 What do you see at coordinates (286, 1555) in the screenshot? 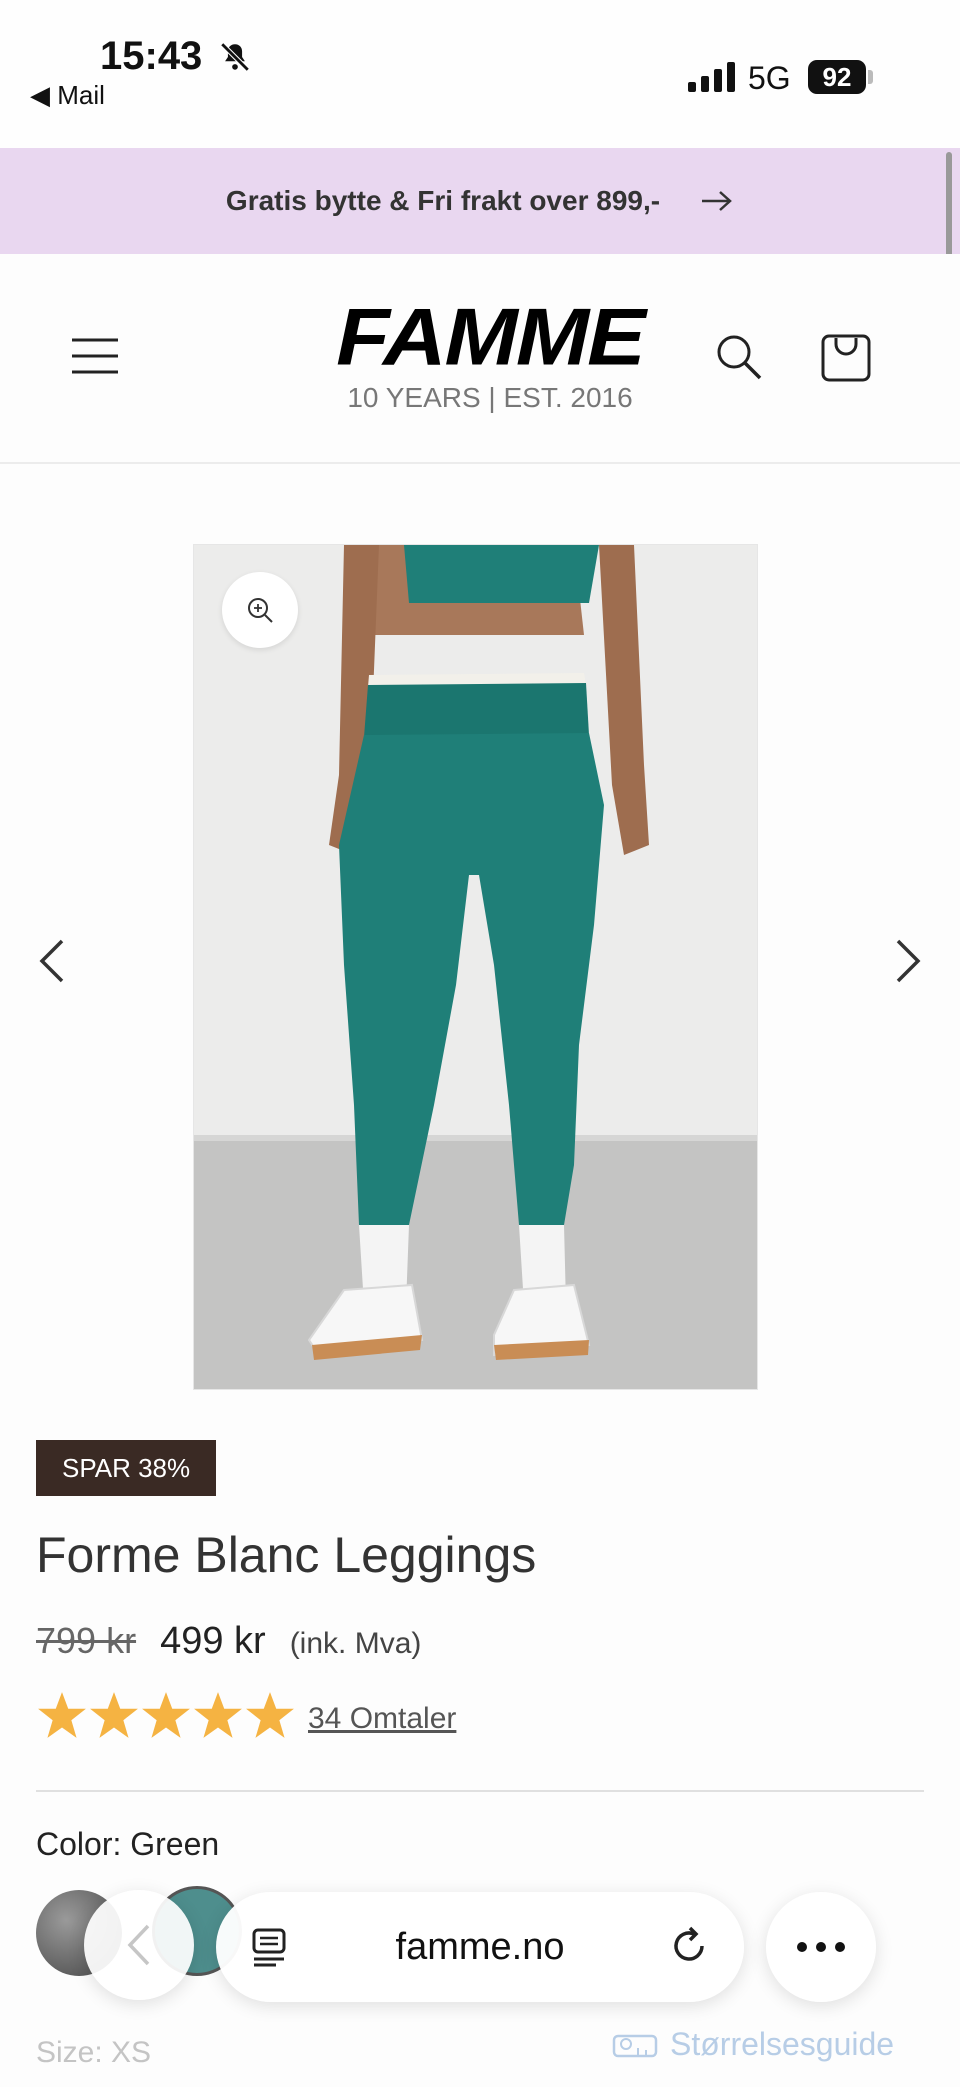
I see `product-title: Forme Blanc Leggings` at bounding box center [286, 1555].